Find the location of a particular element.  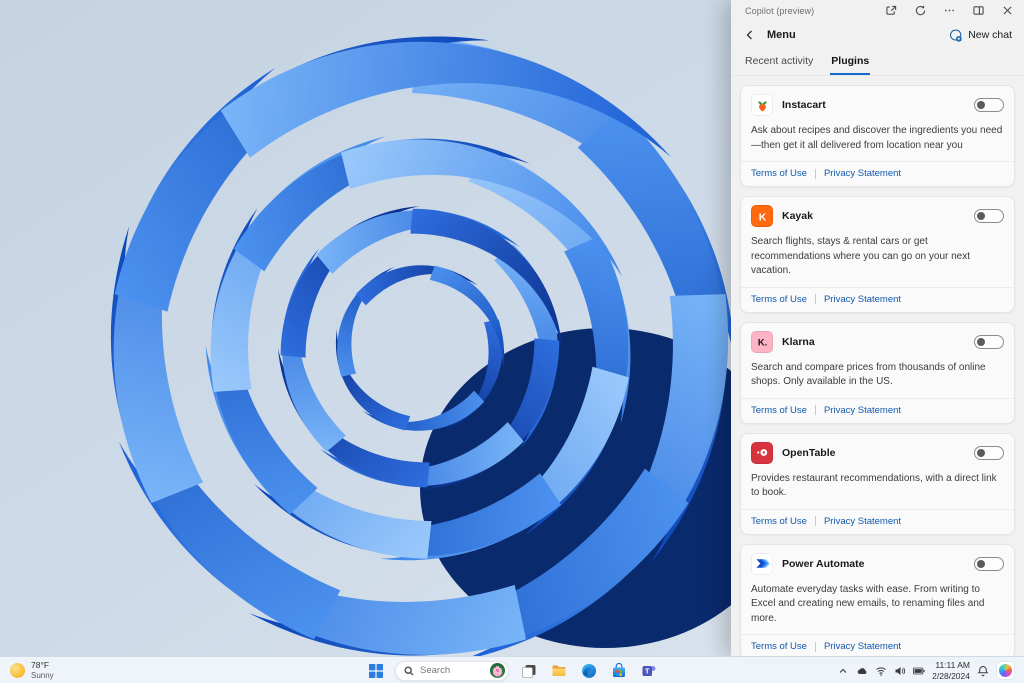

windows-logo-icon is located at coordinates (375, 670).